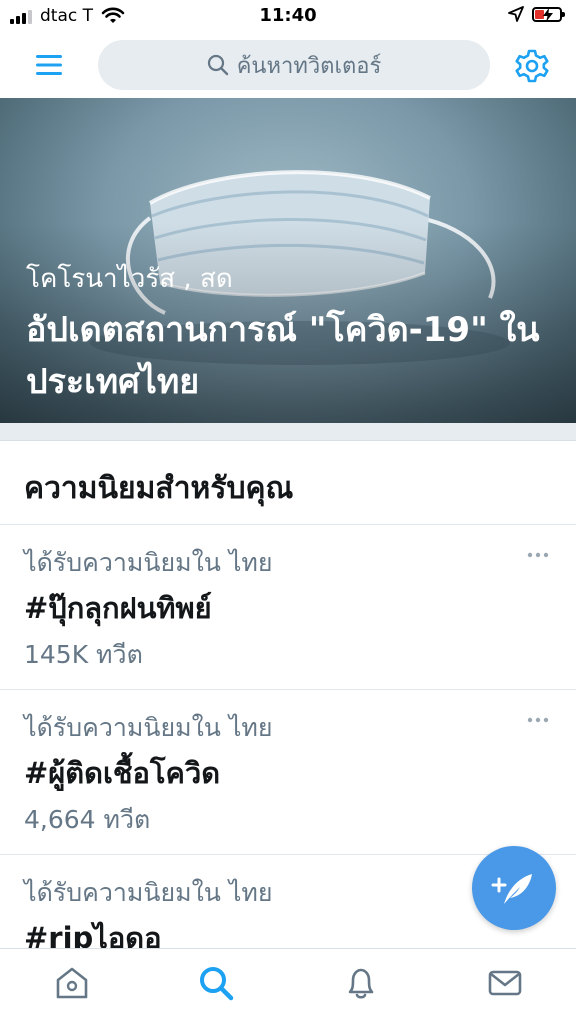 This screenshot has height=1024, width=576. Describe the element at coordinates (288, 986) in the screenshot. I see `tab-bar` at that location.